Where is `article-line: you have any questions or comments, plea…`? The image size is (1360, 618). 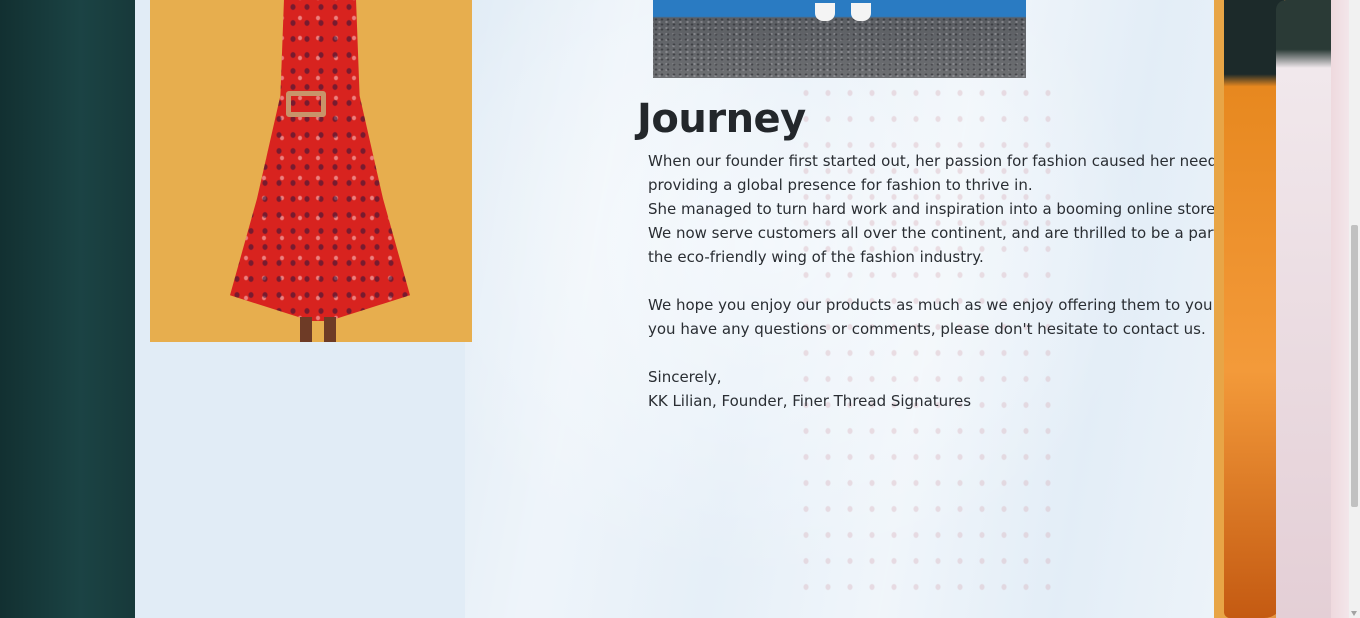 article-line: you have any questions or comments, plea… is located at coordinates (927, 329).